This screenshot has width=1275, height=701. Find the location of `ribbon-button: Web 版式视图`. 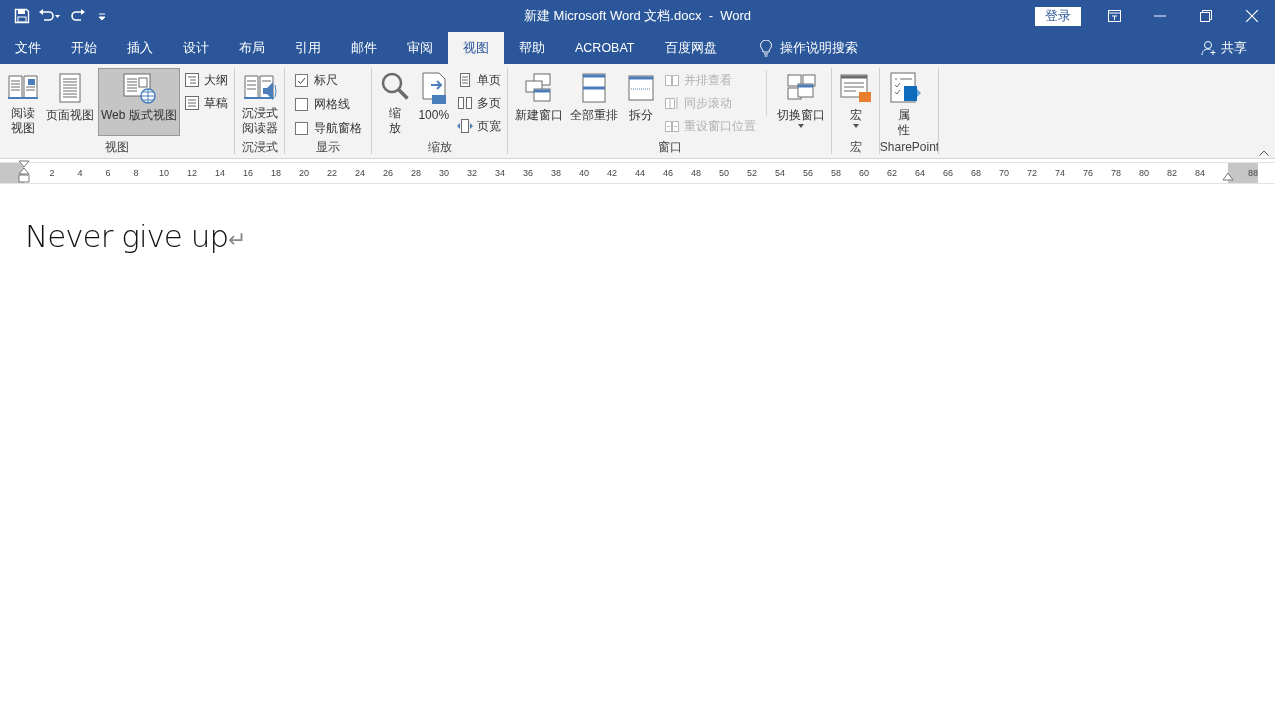

ribbon-button: Web 版式视图 is located at coordinates (139, 102).